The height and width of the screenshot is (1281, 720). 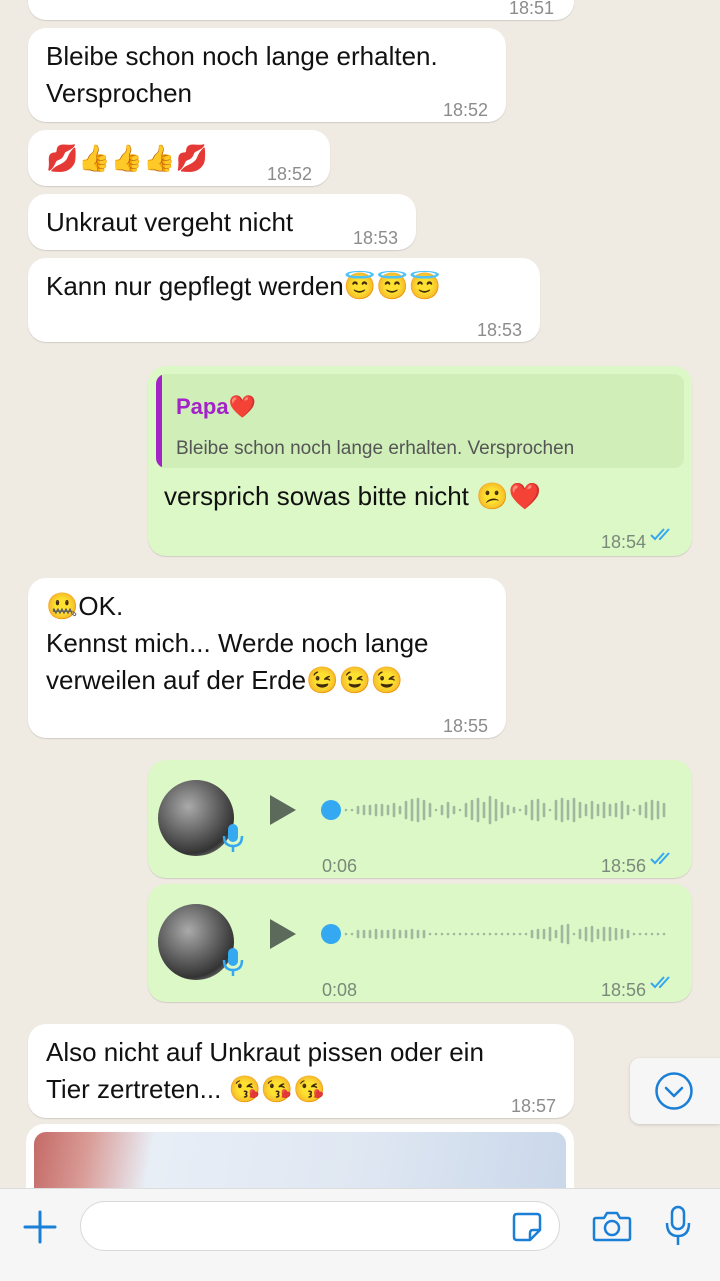 I want to click on sticker-icon, so click(x=527, y=1227).